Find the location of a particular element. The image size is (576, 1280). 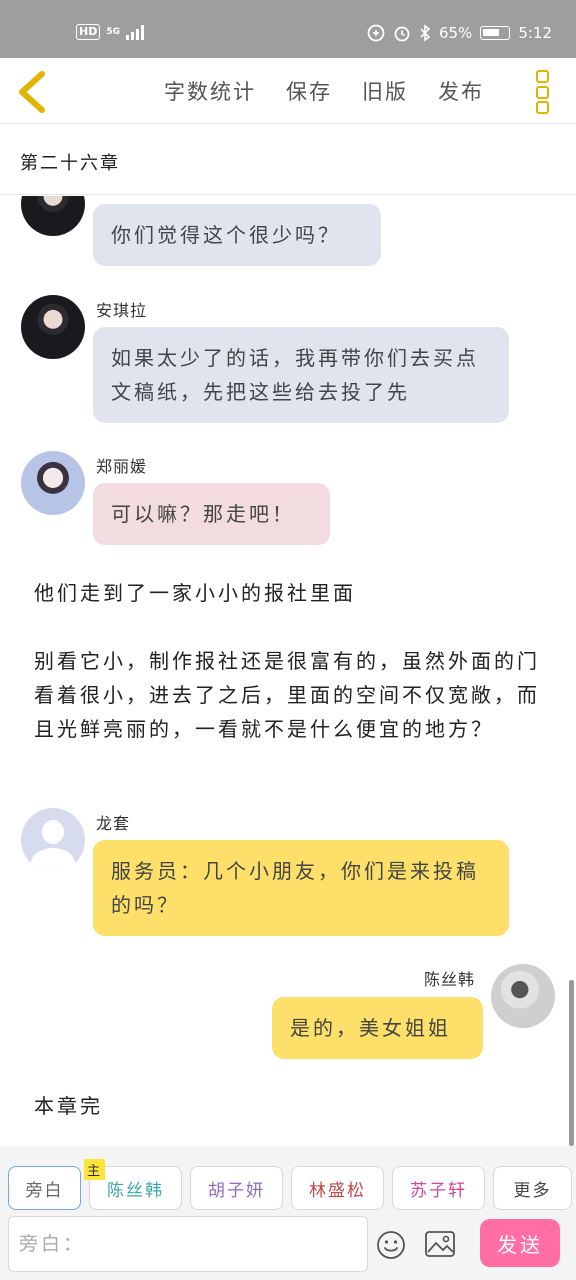

data-saver-icon is located at coordinates (376, 33).